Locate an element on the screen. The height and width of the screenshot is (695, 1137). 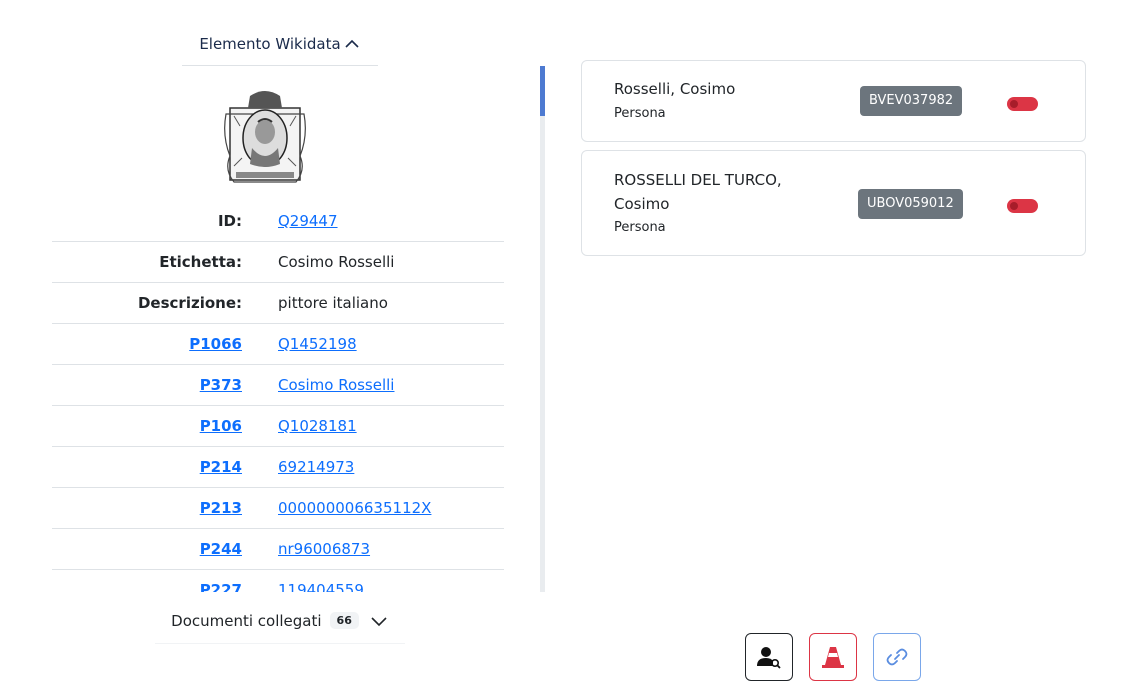
property-value-link: 119404559 is located at coordinates (321, 586).